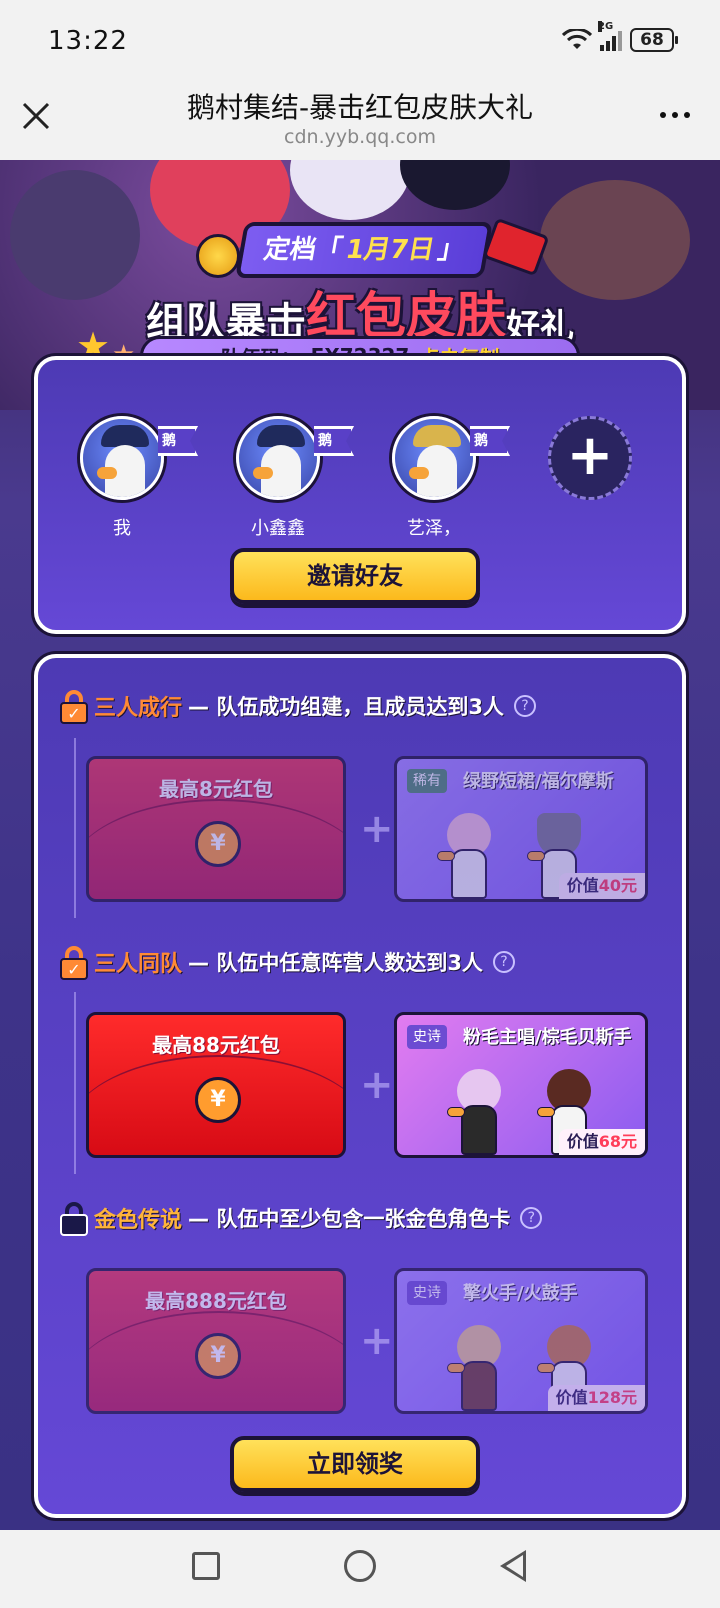  I want to click on red-packet-label: 最高88元红包, so click(216, 1045).